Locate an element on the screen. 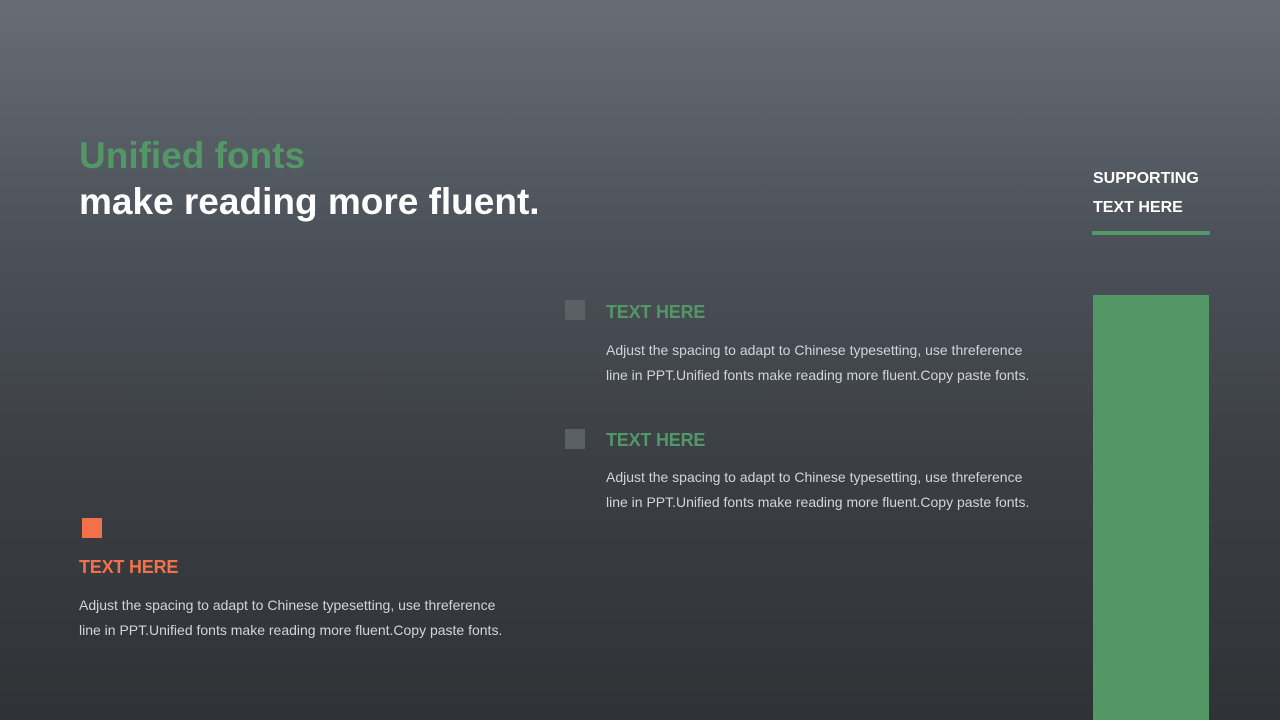  supporting-text: SUPPORTING TEXT HERE is located at coordinates (1173, 193).